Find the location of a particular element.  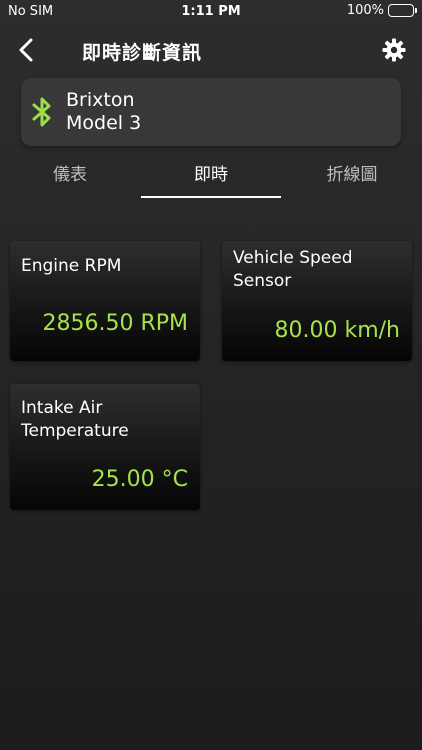

battery-indicator: 100% is located at coordinates (381, 10).